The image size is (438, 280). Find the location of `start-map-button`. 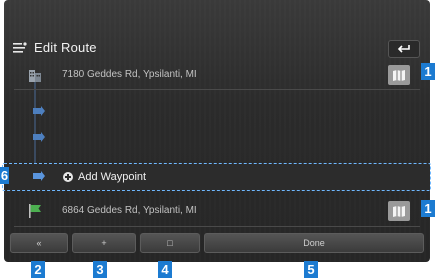

start-map-button is located at coordinates (399, 75).